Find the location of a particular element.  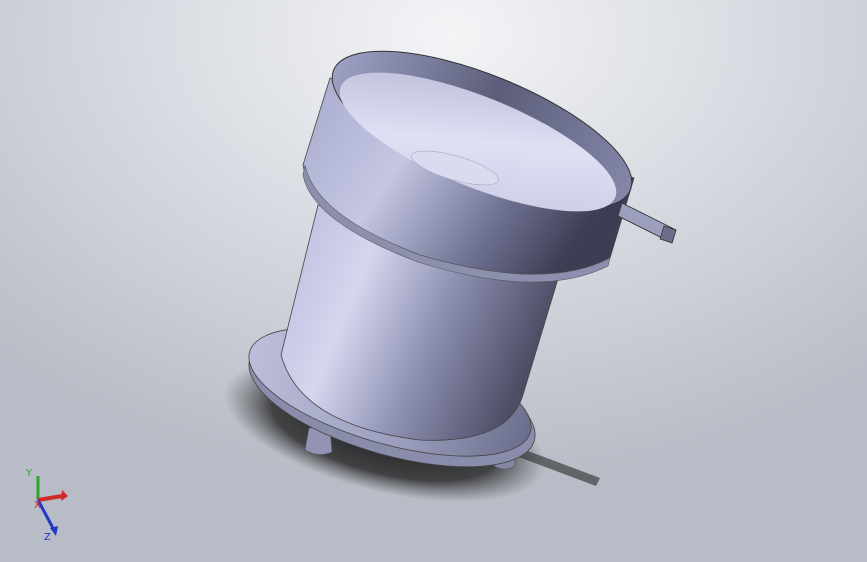

triad-x-label: X is located at coordinates (37, 505).